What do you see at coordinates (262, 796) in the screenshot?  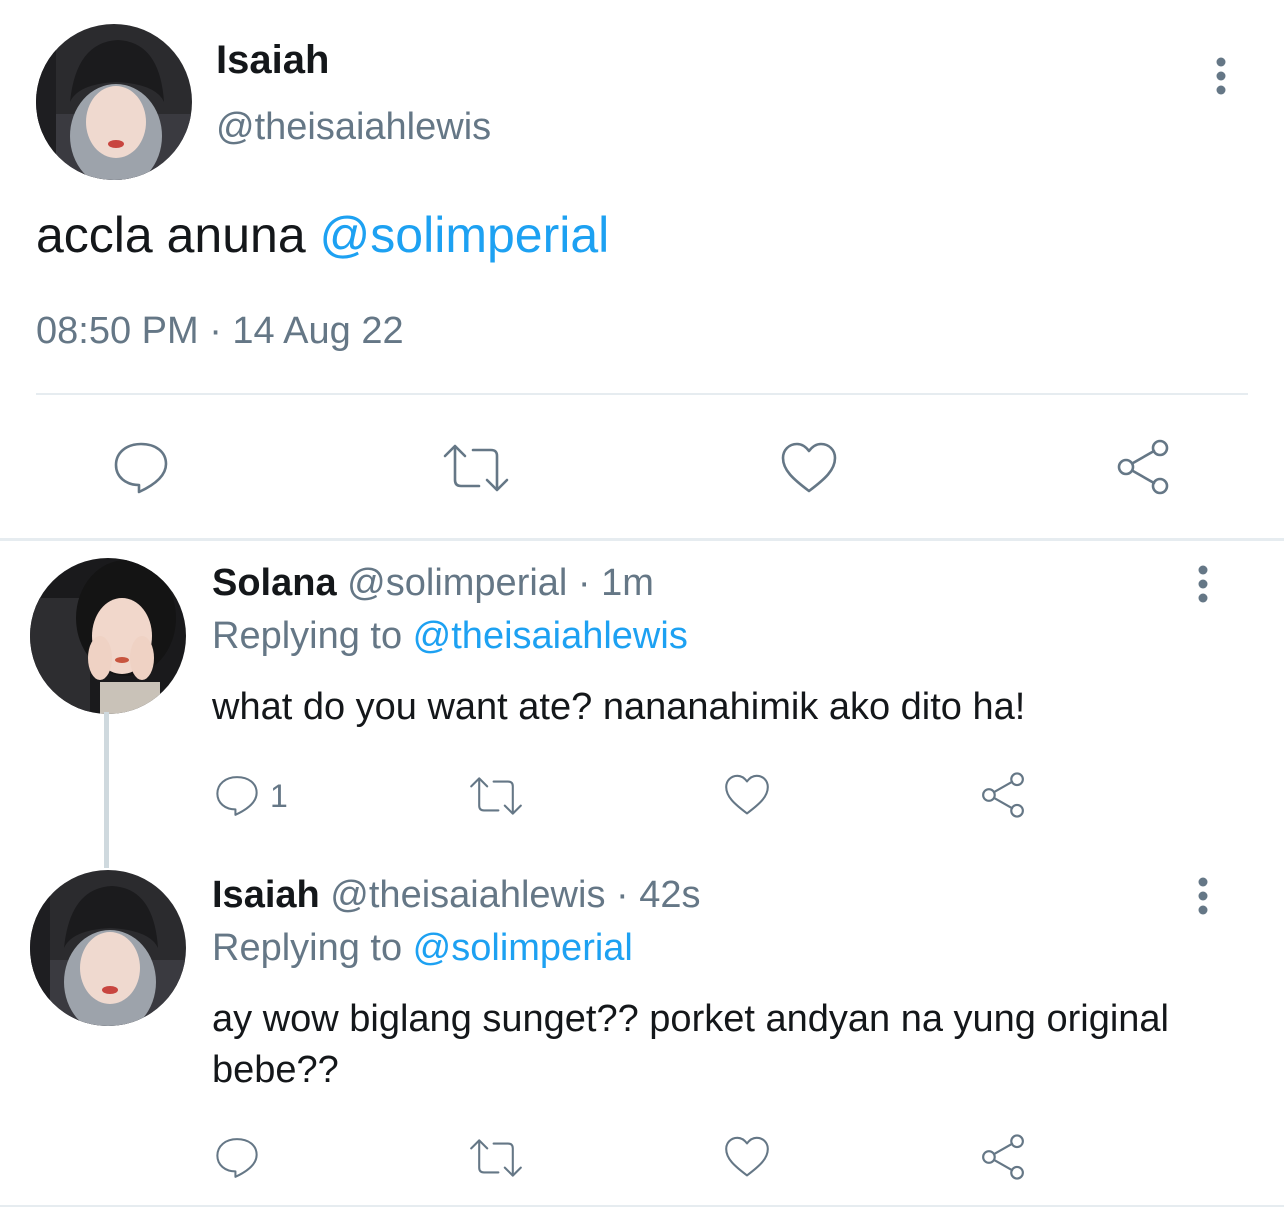 I see `reply-1-reply-button: 1` at bounding box center [262, 796].